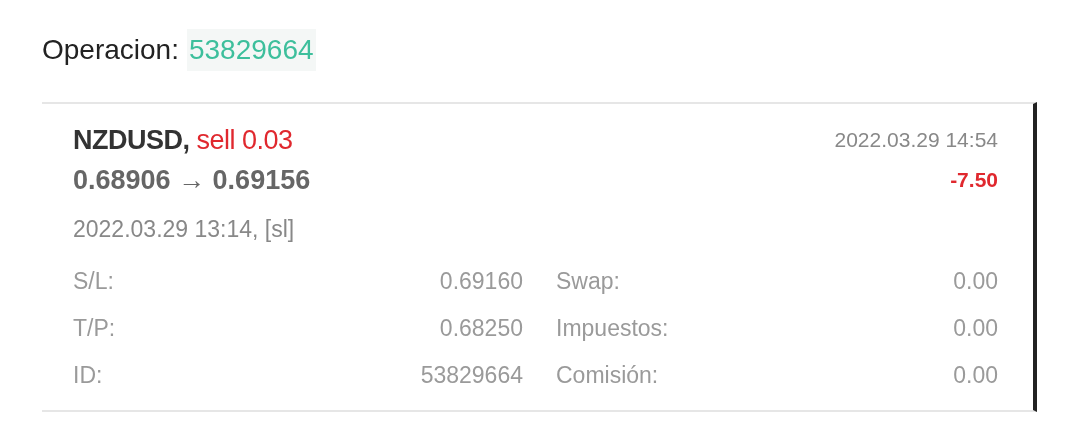 The width and height of the screenshot is (1080, 447). I want to click on detail-label: Impuestos:, so click(612, 329).